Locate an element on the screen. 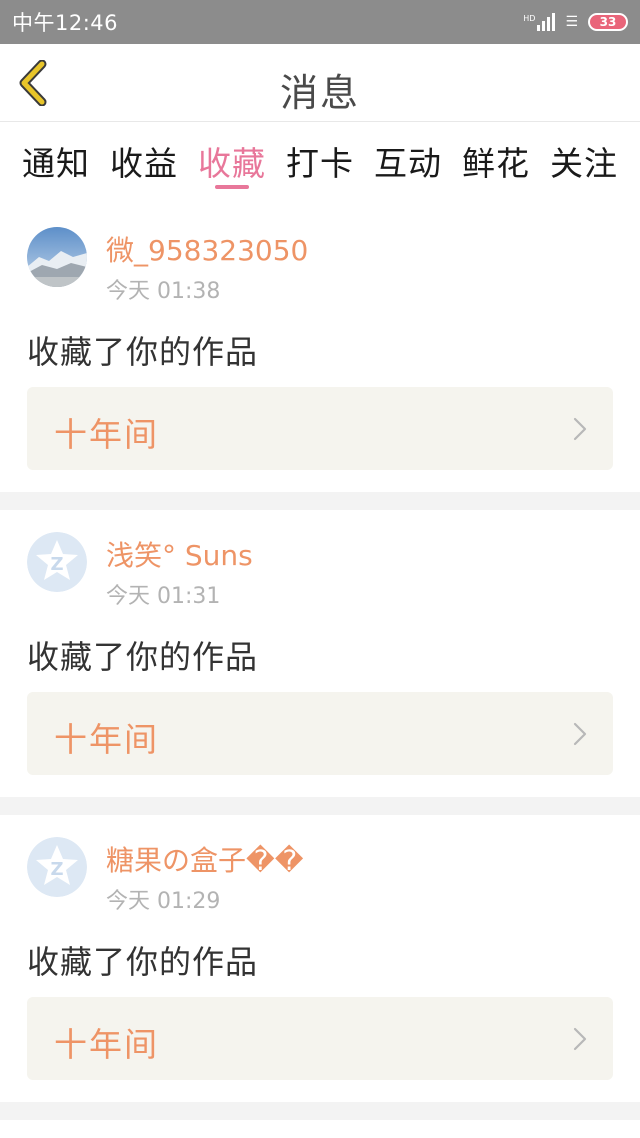 This screenshot has width=640, height=1138. mountain-photo-avatar-icon is located at coordinates (57, 257).